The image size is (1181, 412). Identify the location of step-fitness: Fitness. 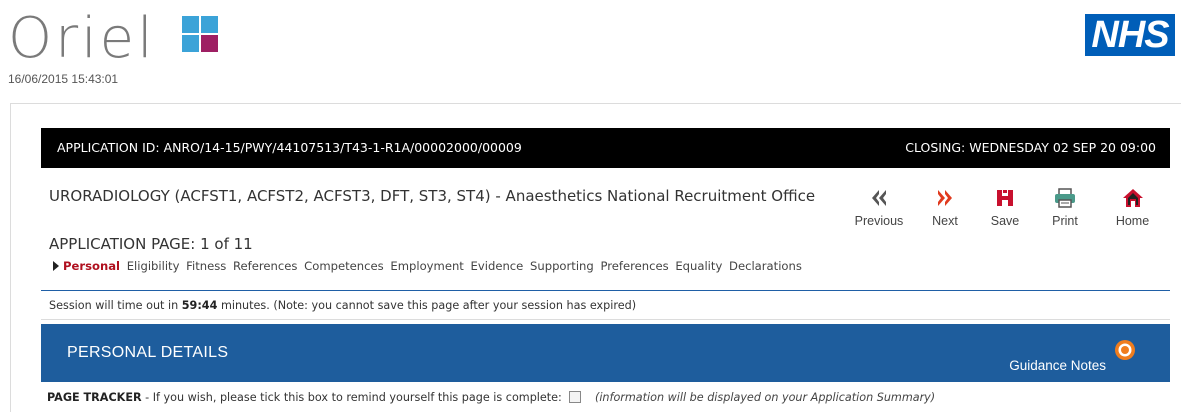
(206, 266).